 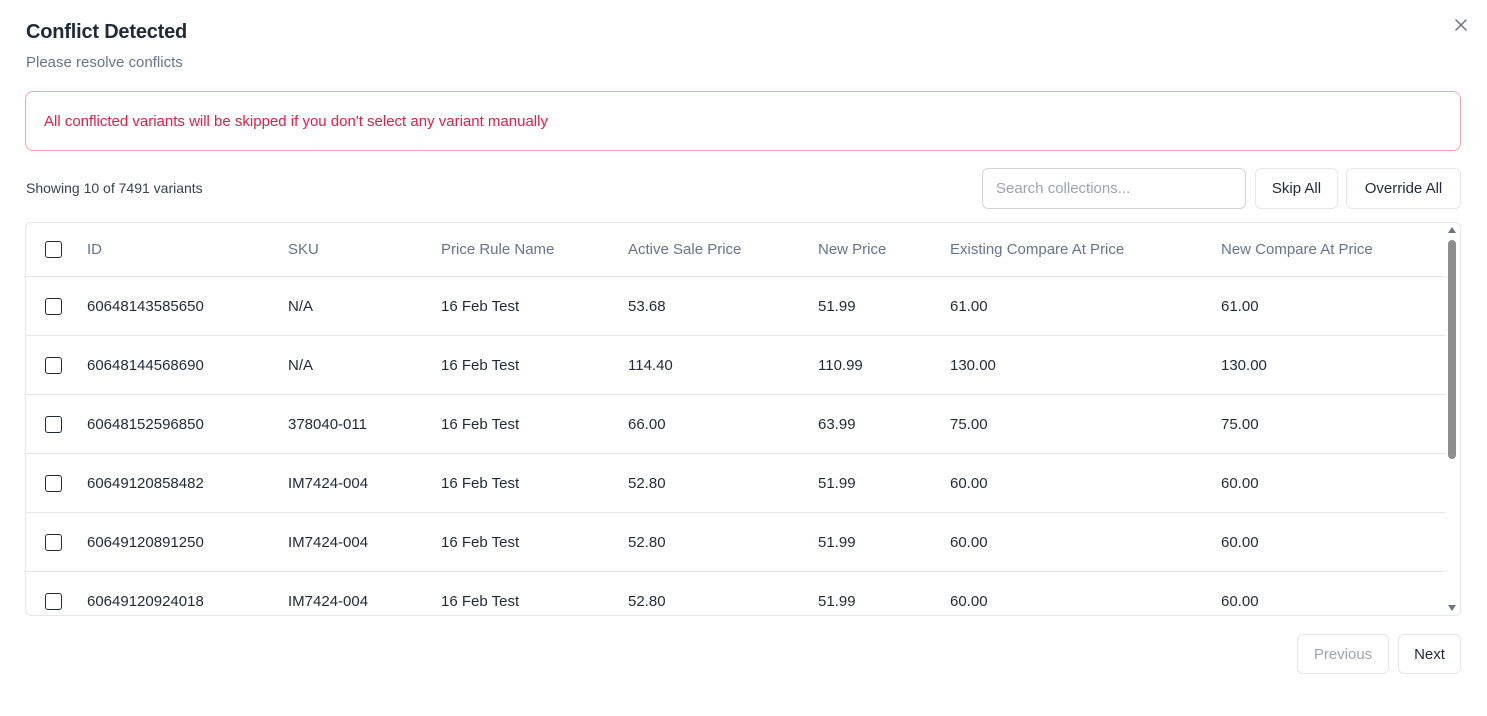 I want to click on scroll-thumb, so click(x=1452, y=349).